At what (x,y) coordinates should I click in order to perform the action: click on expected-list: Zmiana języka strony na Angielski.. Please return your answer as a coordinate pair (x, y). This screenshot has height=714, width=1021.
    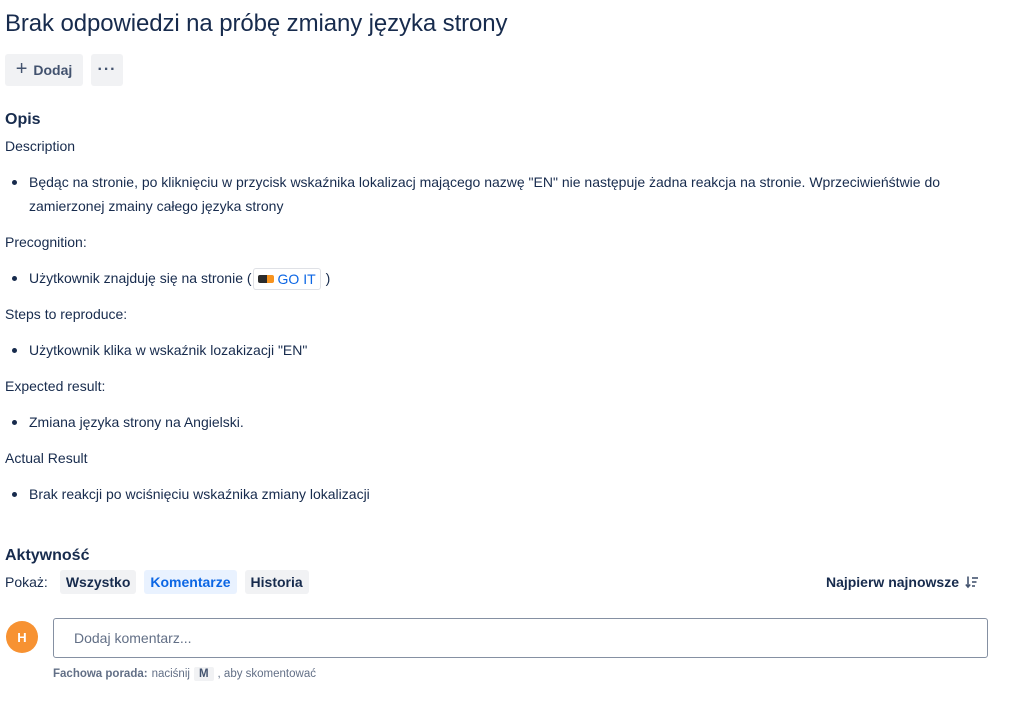
    Looking at the image, I should click on (500, 422).